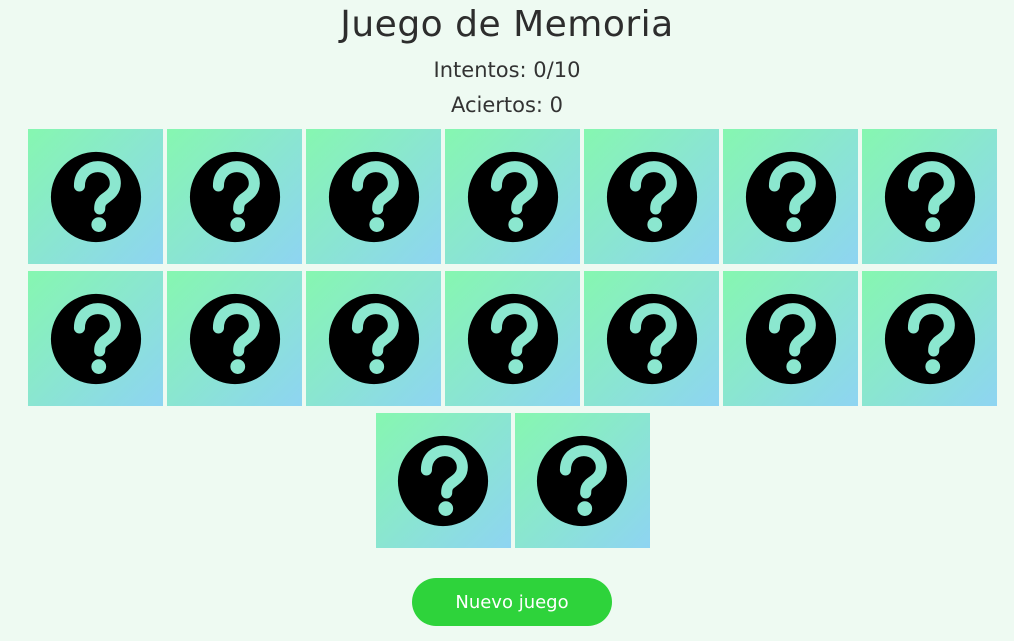 This screenshot has height=641, width=1014. Describe the element at coordinates (507, 105) in the screenshot. I see `hits-counter: Aciertos: 0` at that location.